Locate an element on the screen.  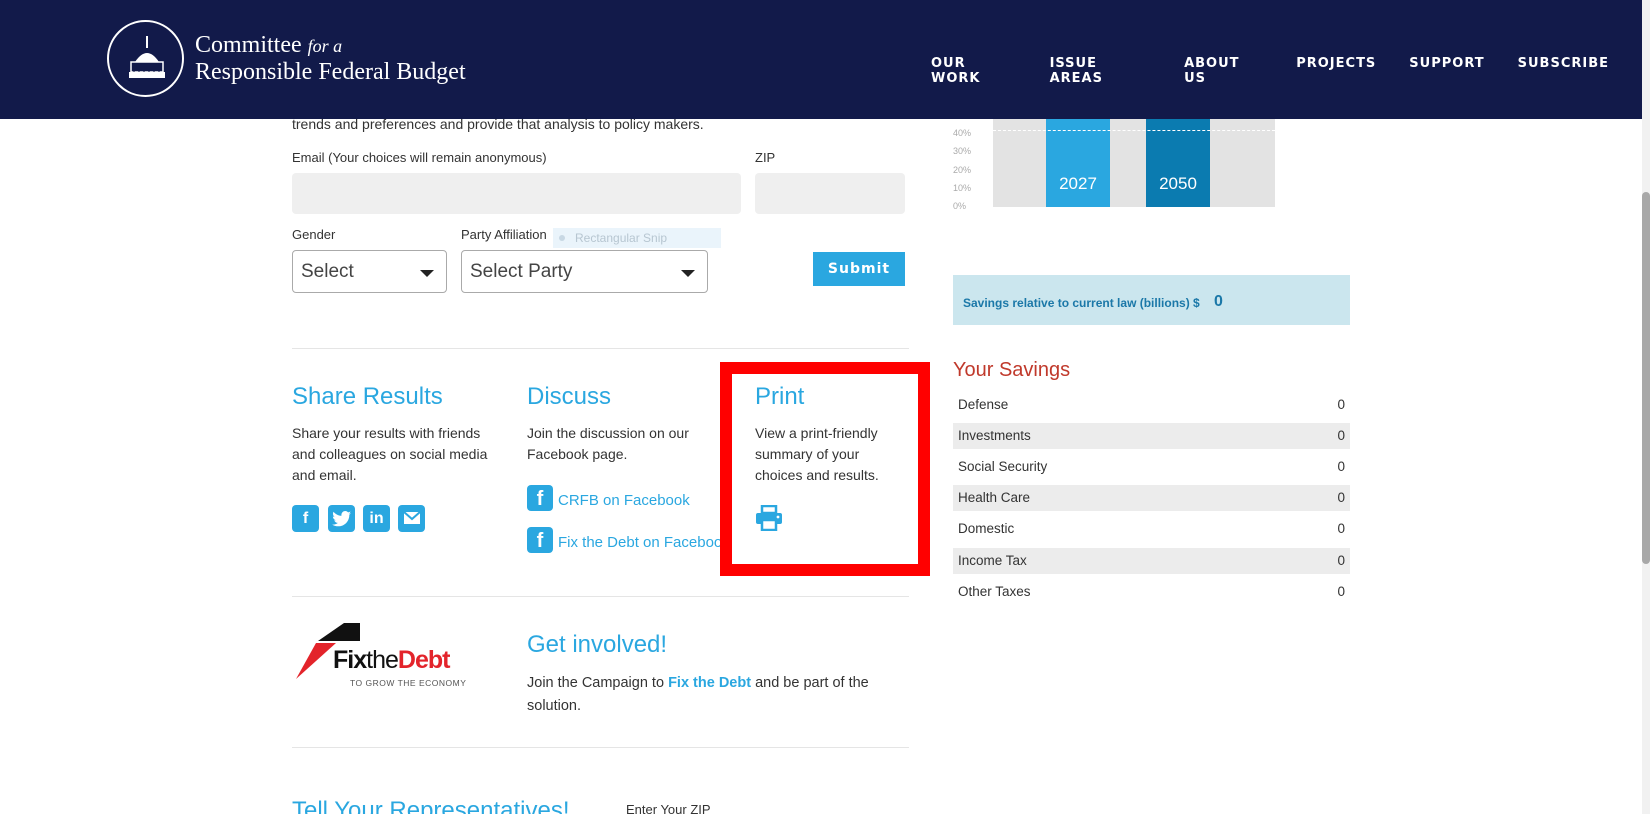
party-select-value: Select Party is located at coordinates (521, 271).